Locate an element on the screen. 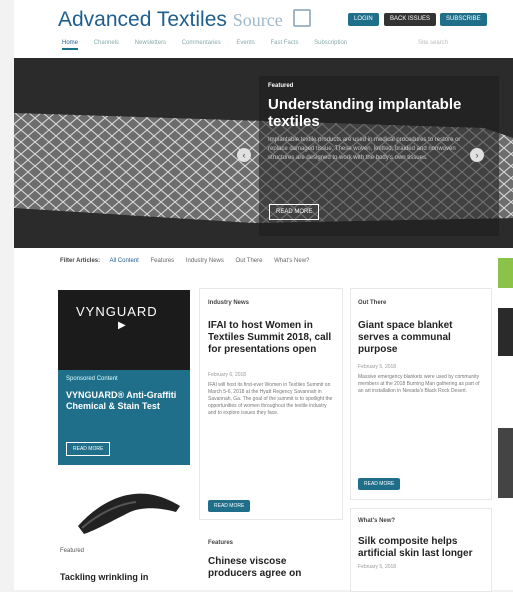  filter-option-features: Features is located at coordinates (163, 261).